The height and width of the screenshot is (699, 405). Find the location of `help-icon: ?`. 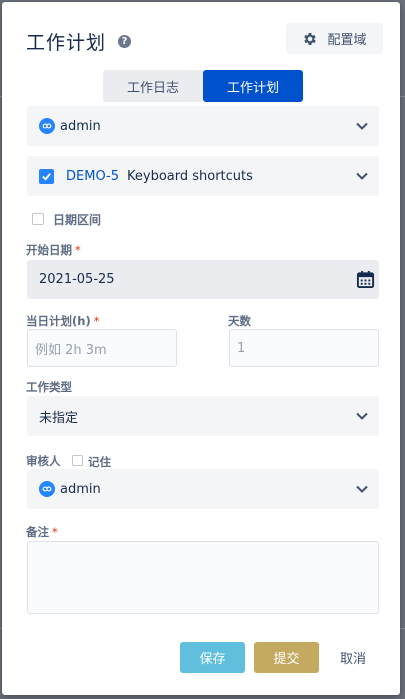

help-icon: ? is located at coordinates (124, 41).